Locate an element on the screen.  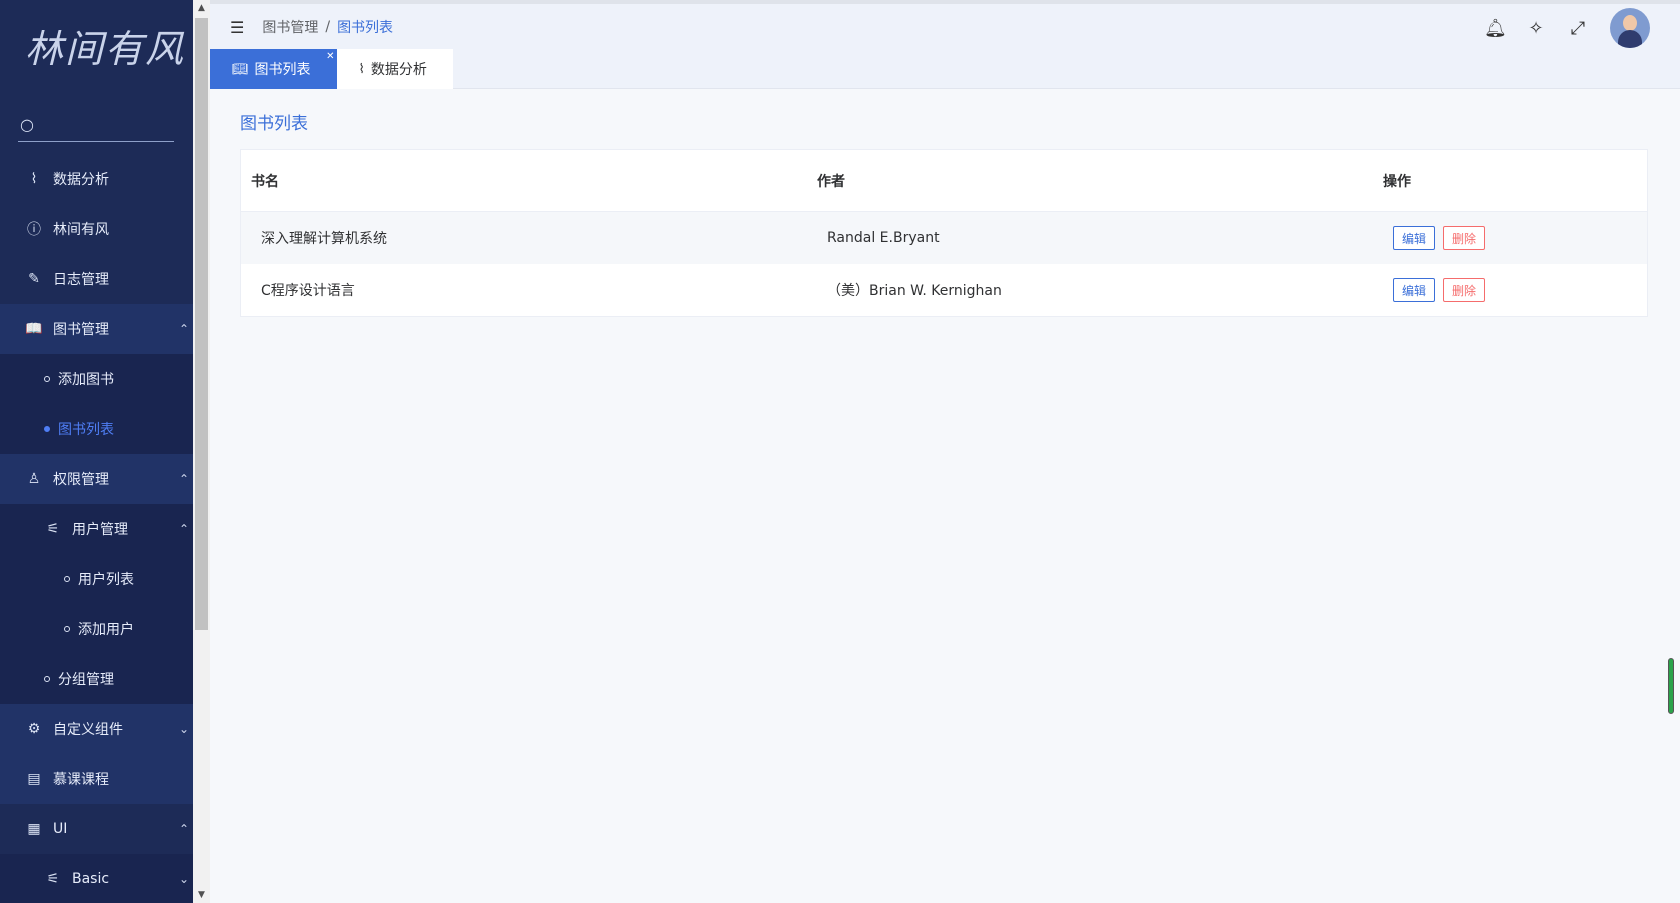
sidebar-search-input: ○ is located at coordinates (96, 125).